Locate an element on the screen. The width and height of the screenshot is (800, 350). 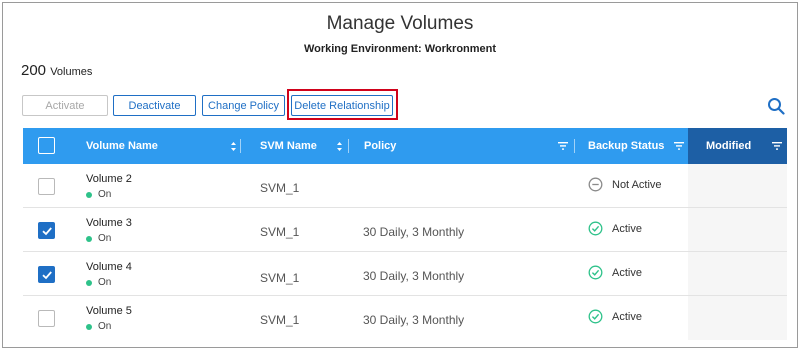
volume-count: 200 Volumes is located at coordinates (56, 70).